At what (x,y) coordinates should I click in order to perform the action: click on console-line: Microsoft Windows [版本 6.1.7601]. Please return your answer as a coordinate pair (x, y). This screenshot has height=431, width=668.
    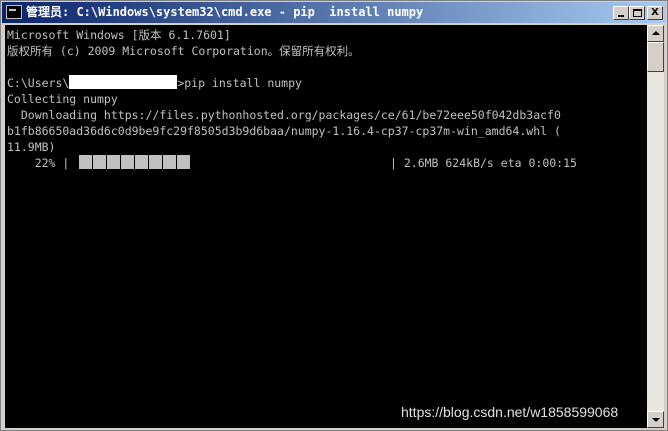
    Looking at the image, I should click on (119, 35).